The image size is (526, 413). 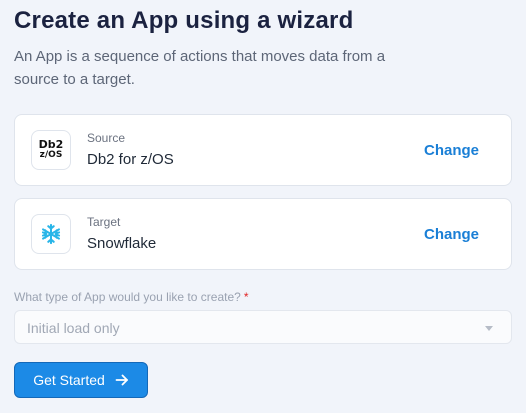 I want to click on db2-logo-icon: Db2 z/OS, so click(x=51, y=150).